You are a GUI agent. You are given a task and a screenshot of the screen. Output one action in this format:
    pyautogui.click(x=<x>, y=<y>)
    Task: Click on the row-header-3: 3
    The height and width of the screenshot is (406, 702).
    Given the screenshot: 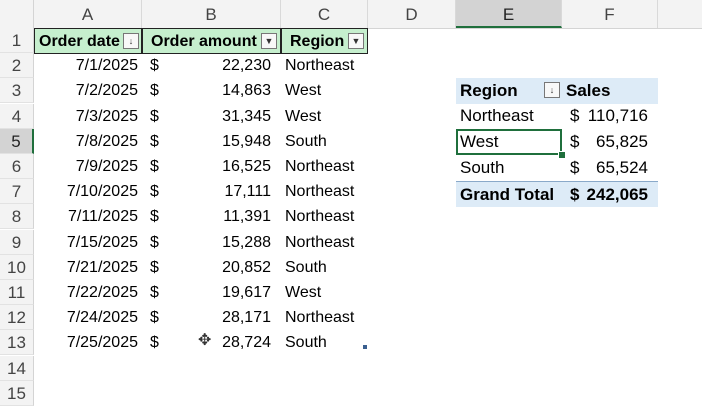 What is the action you would take?
    pyautogui.click(x=17, y=91)
    